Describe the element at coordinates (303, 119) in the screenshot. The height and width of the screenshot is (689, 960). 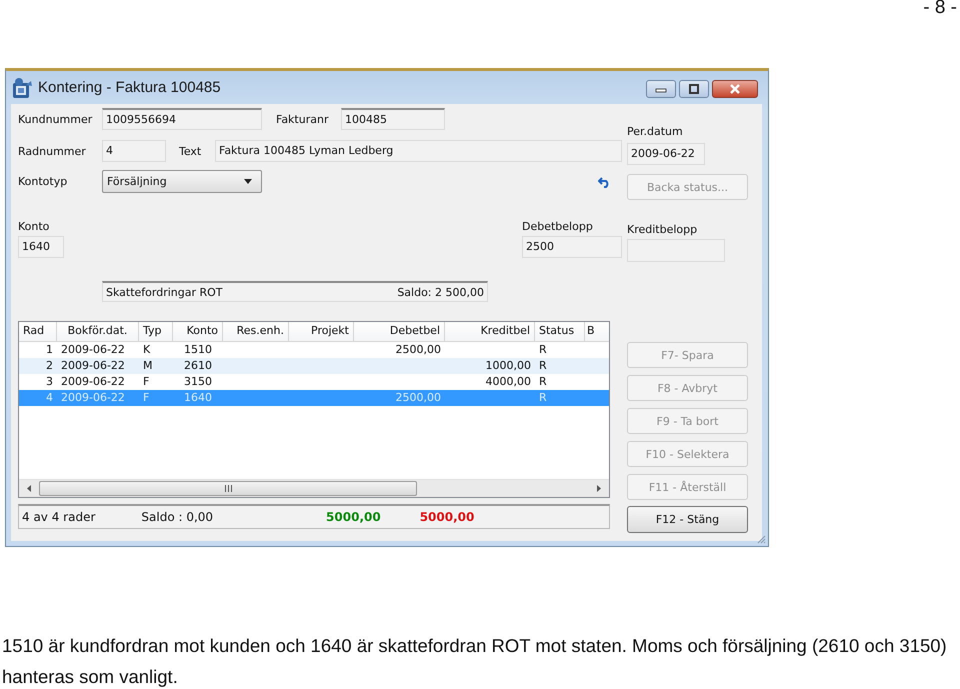
I see `field-label: Fakturanr` at that location.